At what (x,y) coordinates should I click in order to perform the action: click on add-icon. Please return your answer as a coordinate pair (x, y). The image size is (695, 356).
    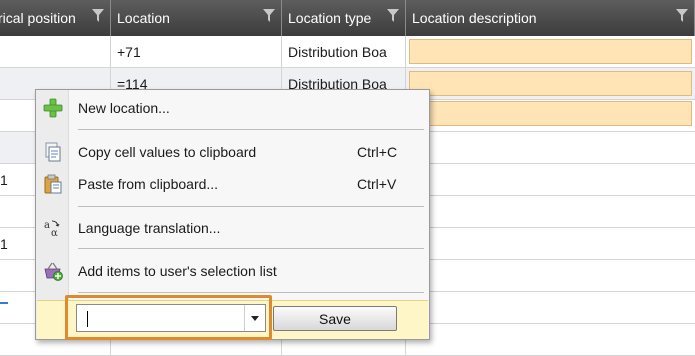
    Looking at the image, I should click on (53, 108).